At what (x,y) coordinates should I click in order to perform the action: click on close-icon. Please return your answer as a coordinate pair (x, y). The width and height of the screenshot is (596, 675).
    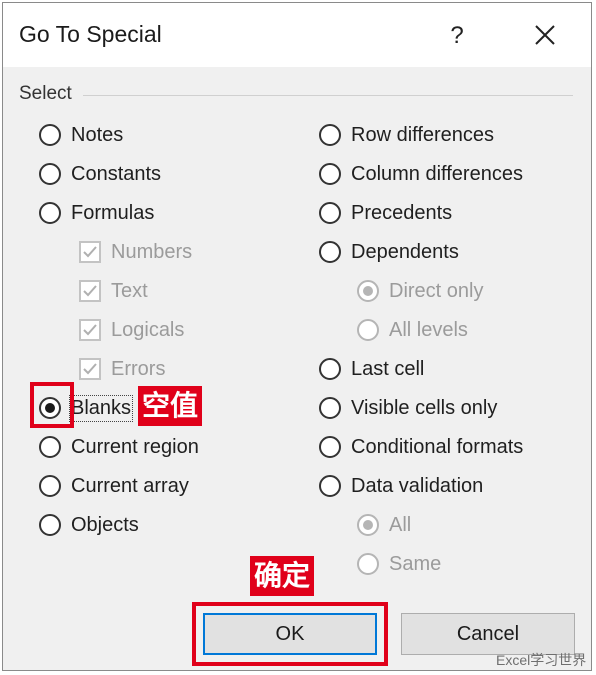
    Looking at the image, I should click on (545, 36).